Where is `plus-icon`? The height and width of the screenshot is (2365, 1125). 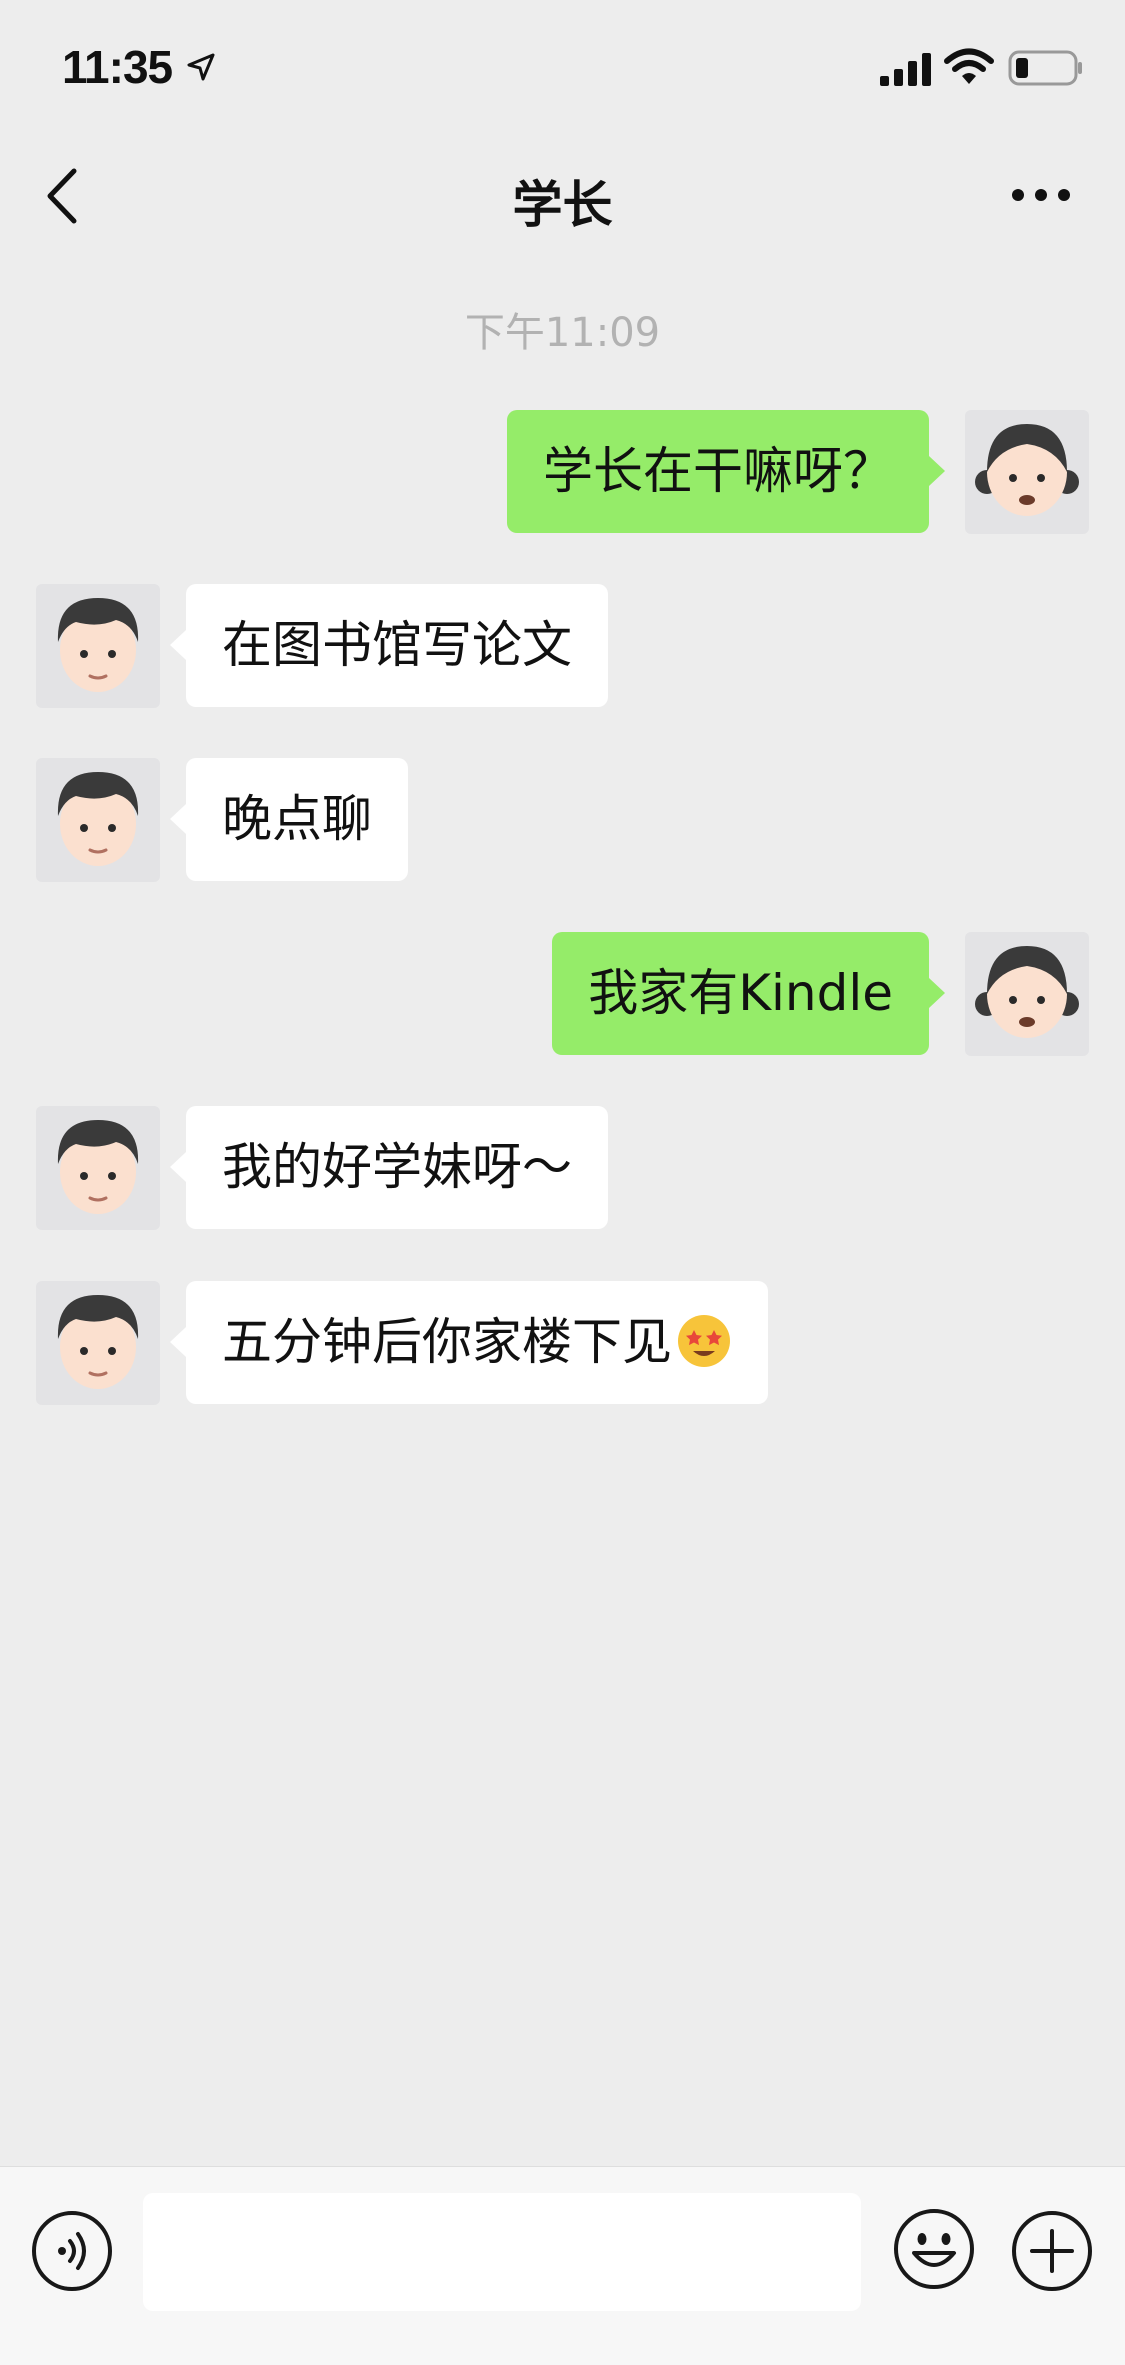
plus-icon is located at coordinates (1052, 2251).